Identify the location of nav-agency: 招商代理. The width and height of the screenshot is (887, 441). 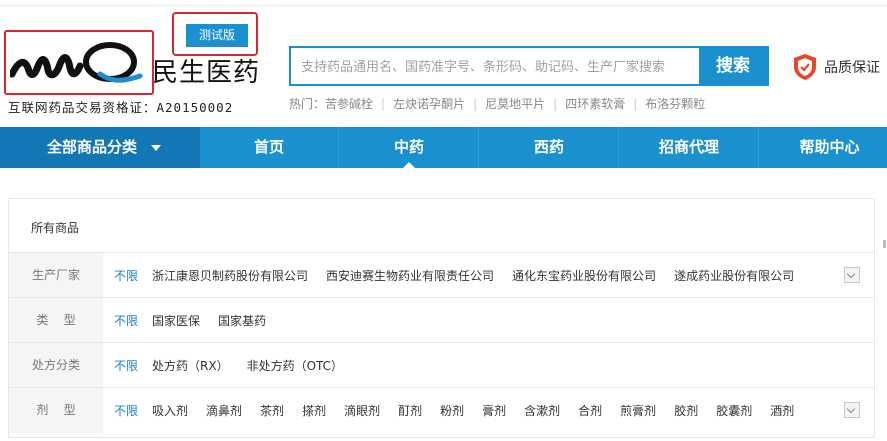
(689, 147).